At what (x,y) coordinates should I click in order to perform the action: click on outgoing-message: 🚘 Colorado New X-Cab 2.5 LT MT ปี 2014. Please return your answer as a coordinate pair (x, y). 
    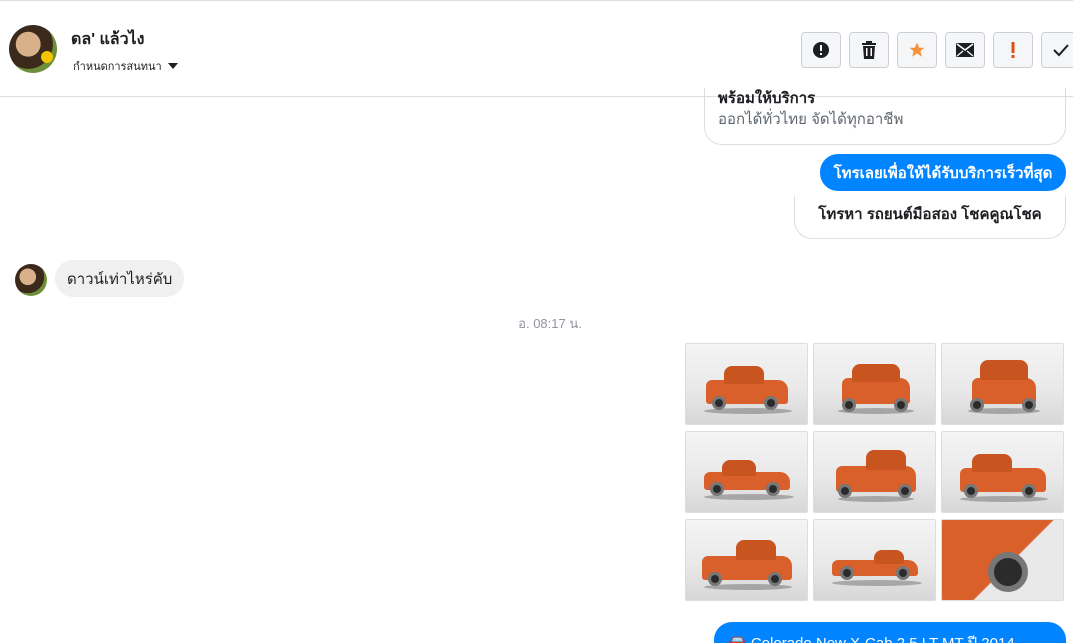
    Looking at the image, I should click on (890, 632).